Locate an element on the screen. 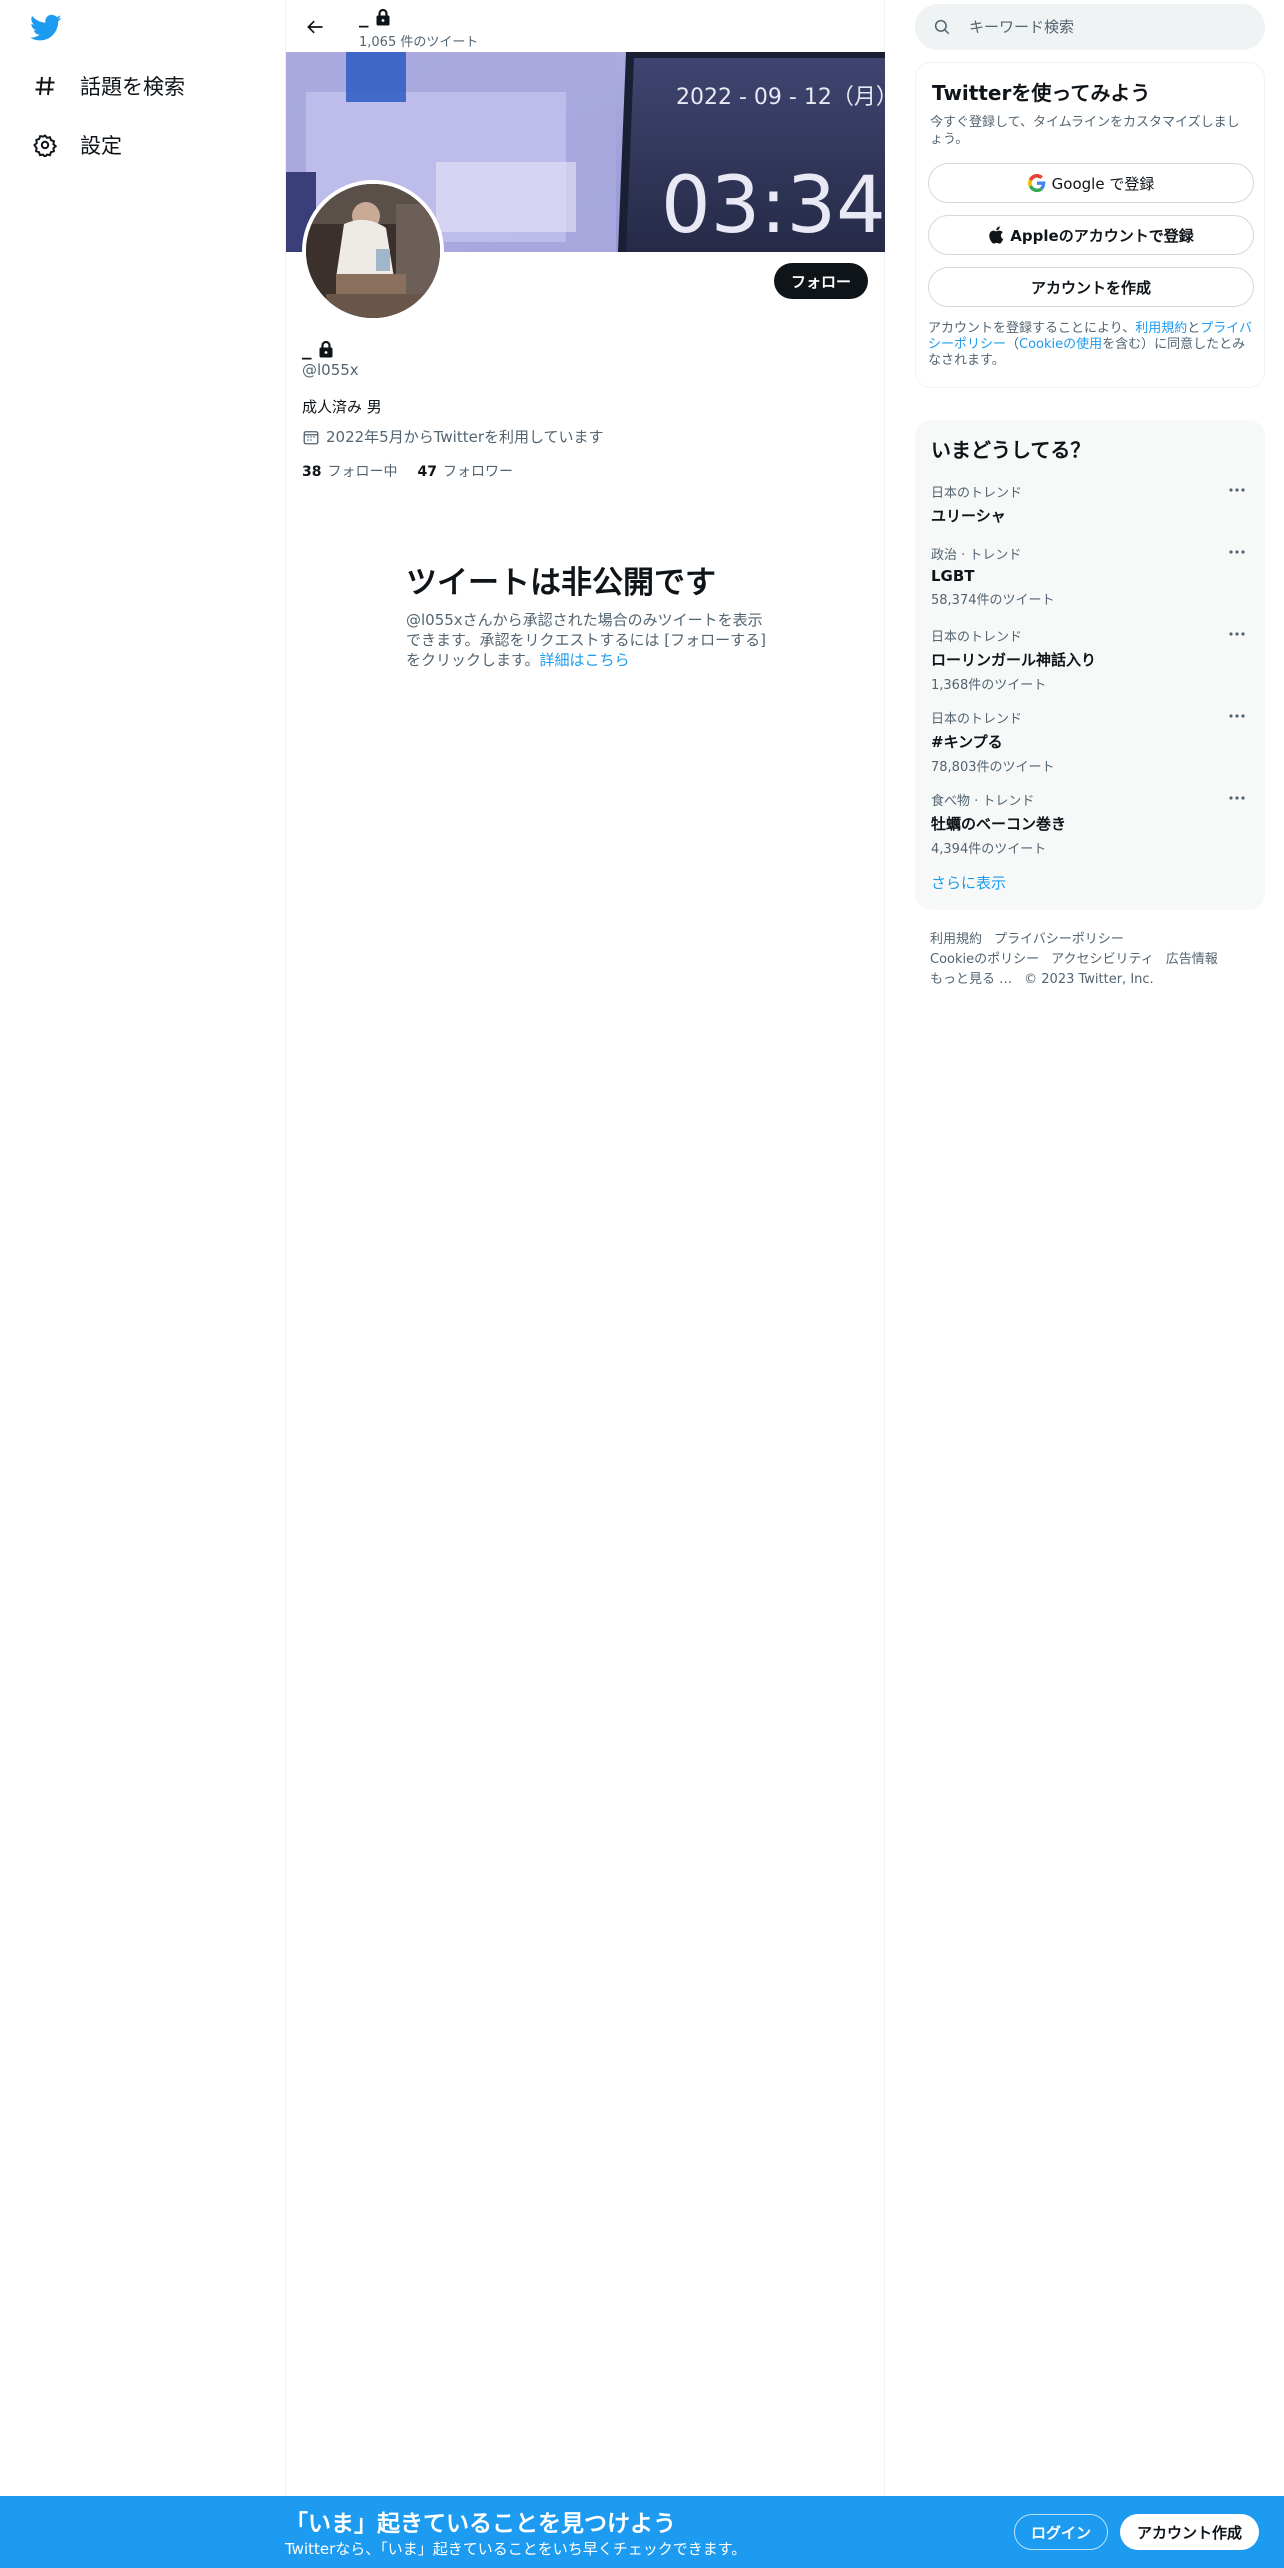 The width and height of the screenshot is (1284, 2568). profile-handle: @l055x is located at coordinates (330, 370).